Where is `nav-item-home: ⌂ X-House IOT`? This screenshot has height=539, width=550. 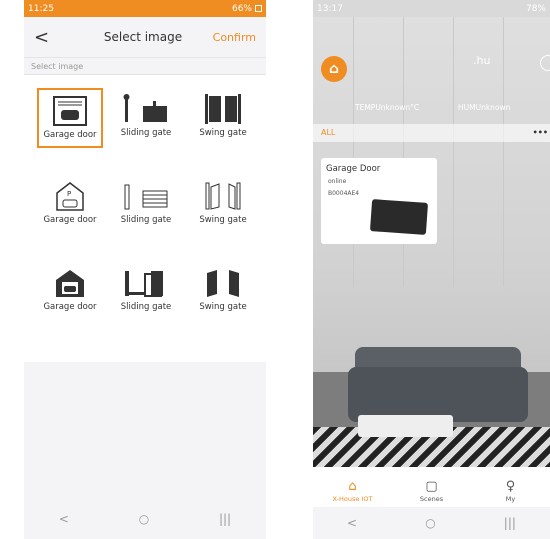 nav-item-home: ⌂ X-House IOT is located at coordinates (353, 491).